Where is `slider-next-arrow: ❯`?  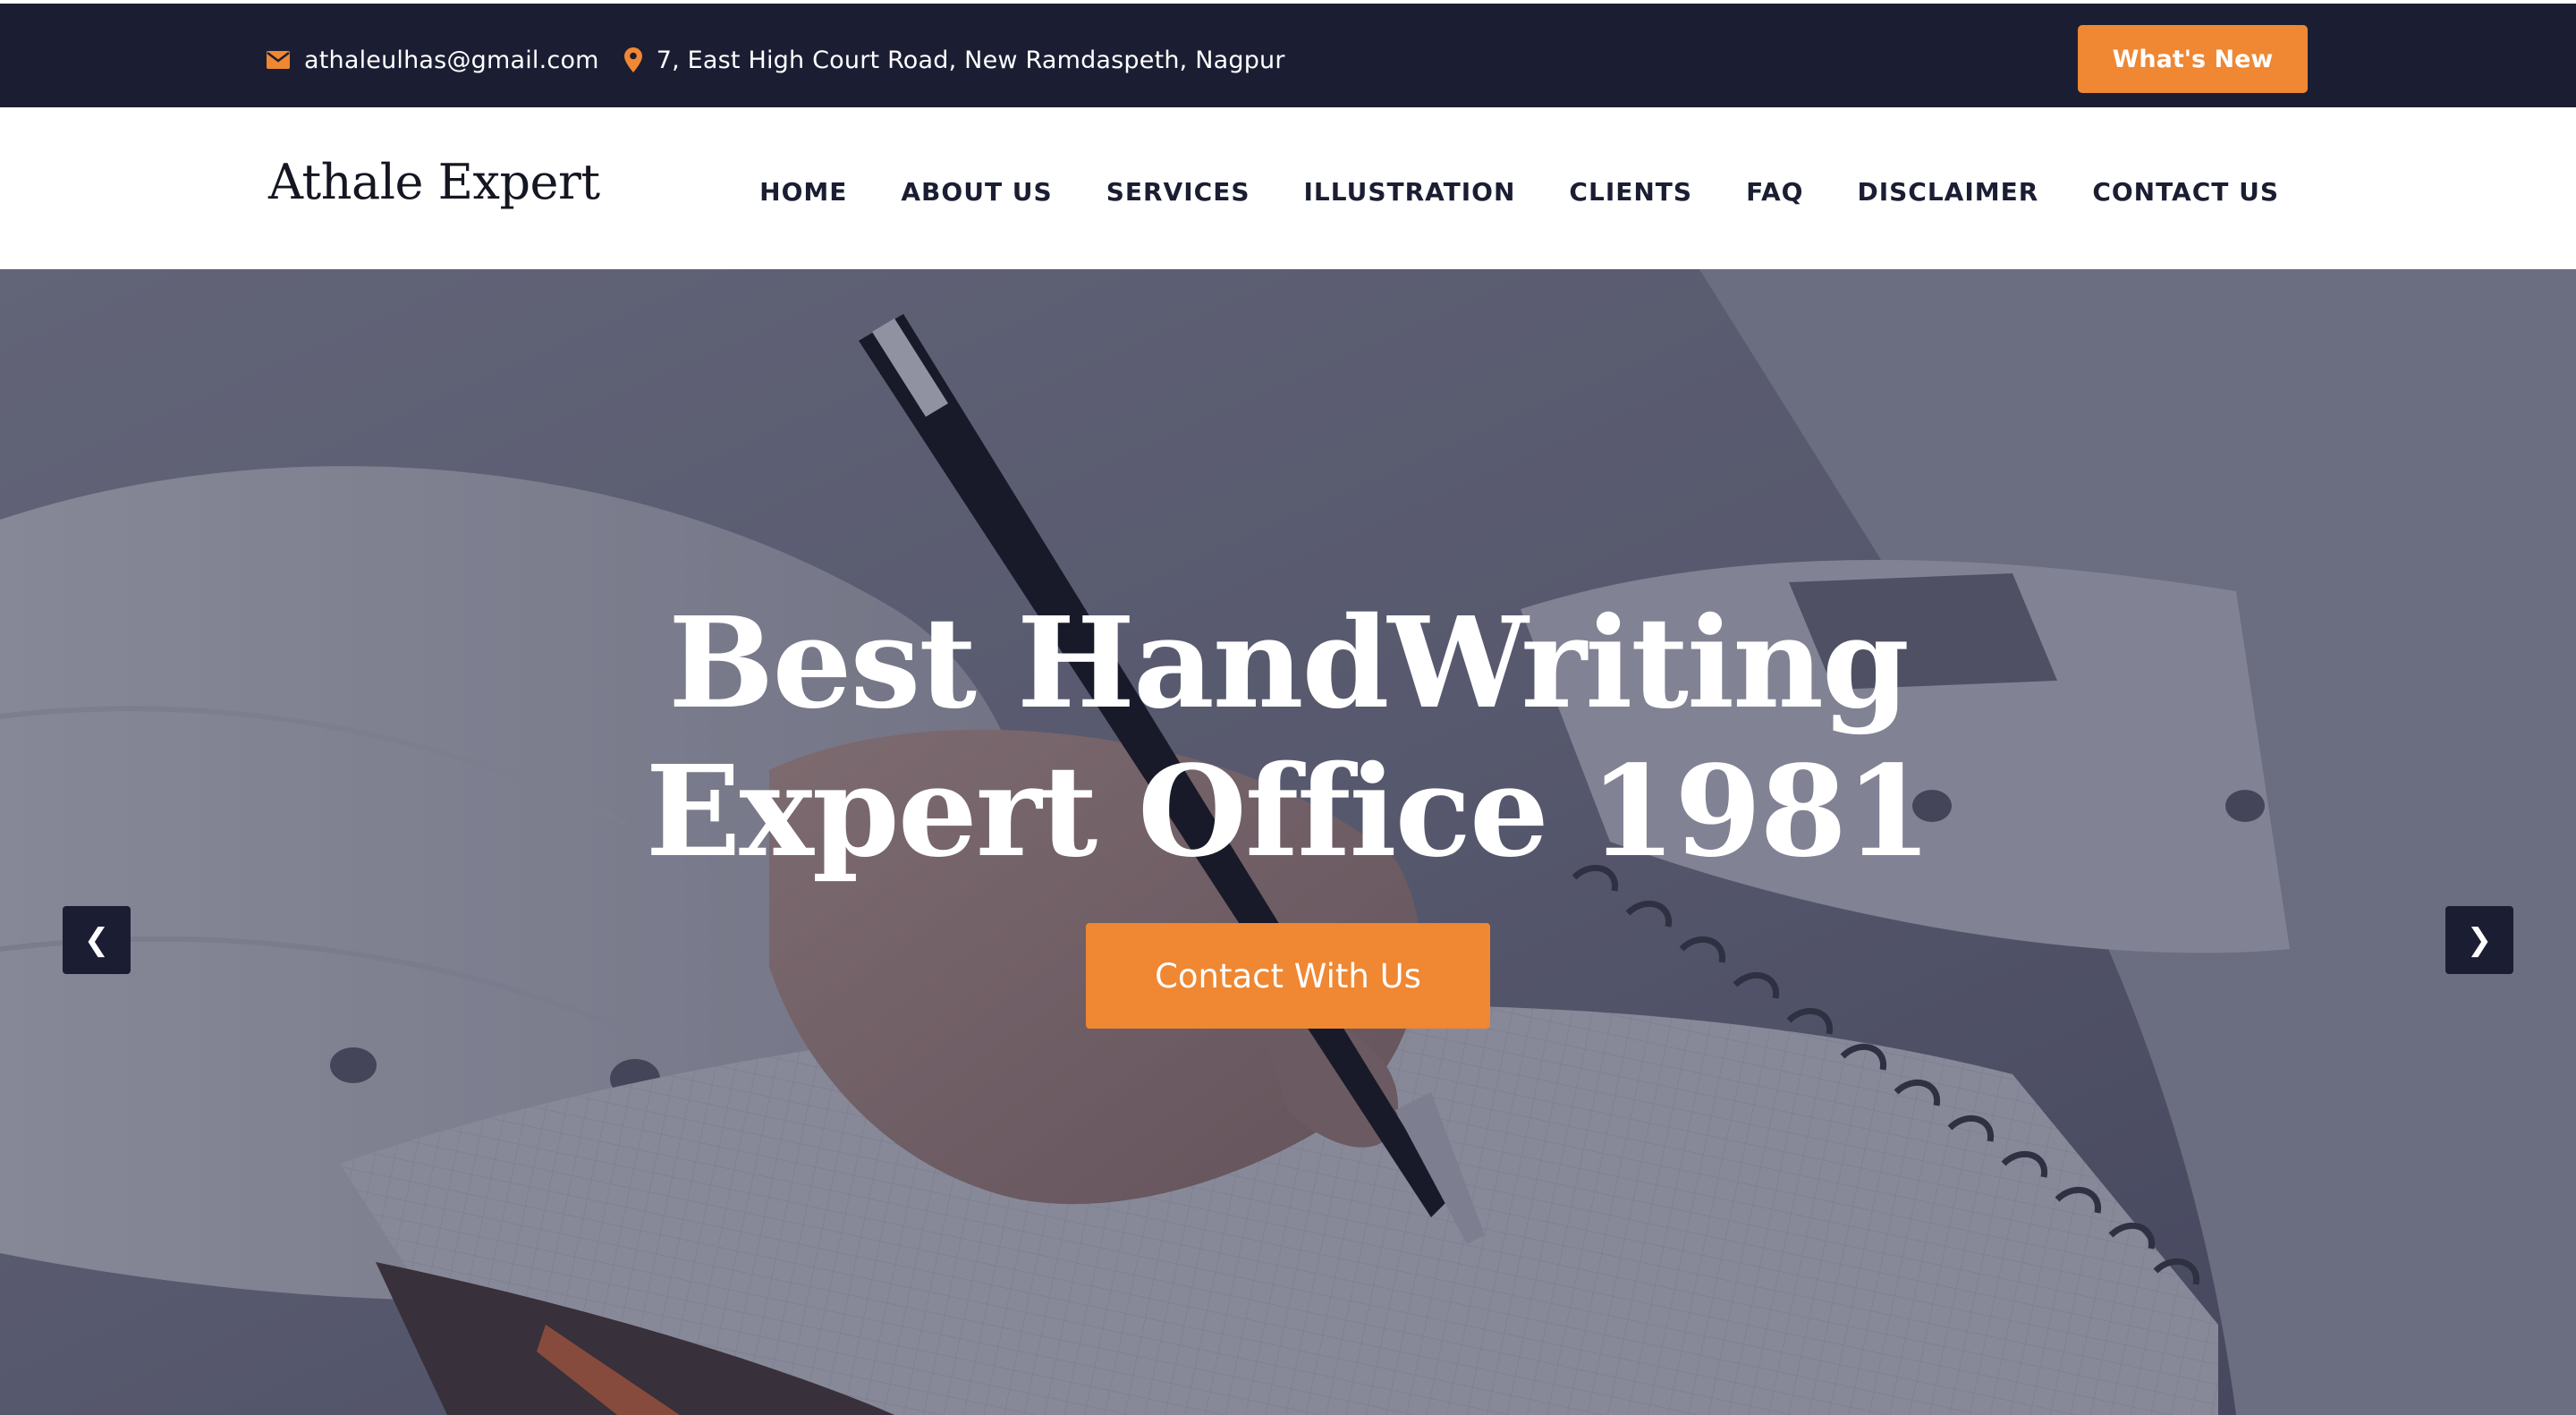 slider-next-arrow: ❯ is located at coordinates (2479, 940).